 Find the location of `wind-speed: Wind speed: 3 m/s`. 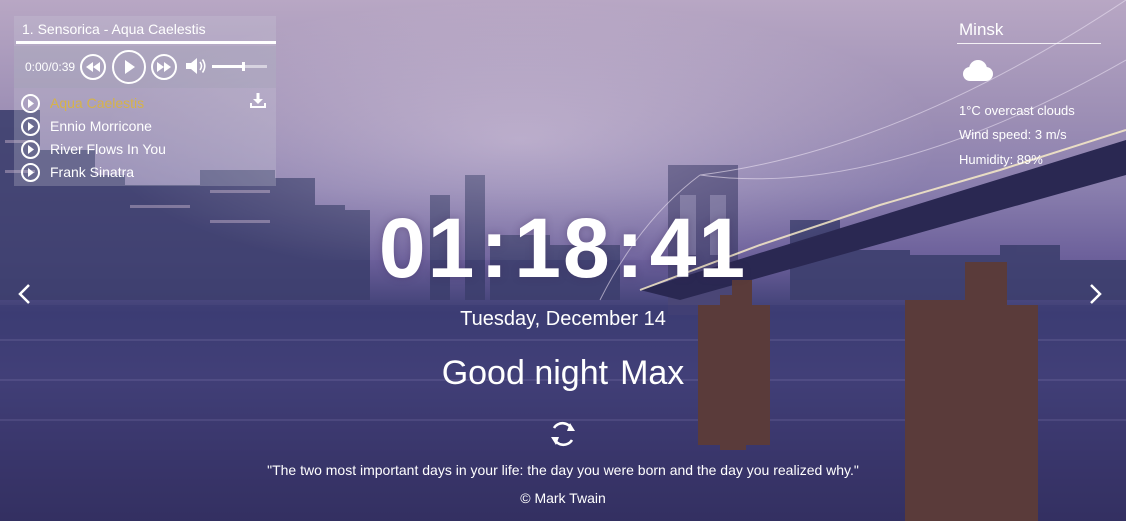

wind-speed: Wind speed: 3 m/s is located at coordinates (1013, 134).